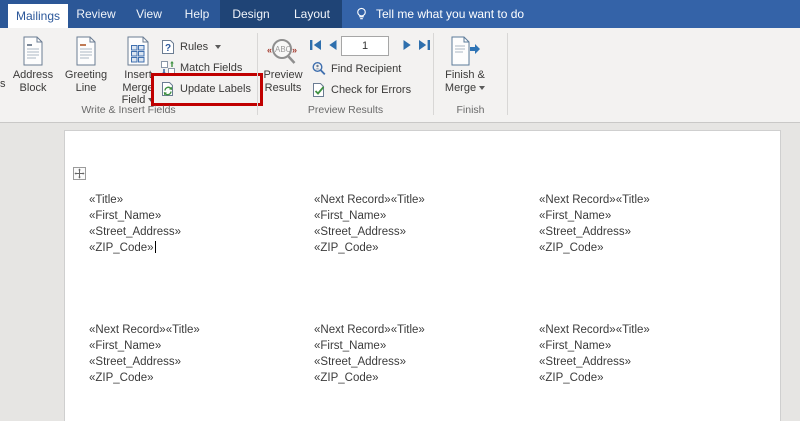 This screenshot has width=800, height=421. What do you see at coordinates (96, 14) in the screenshot?
I see `tab-review: Review` at bounding box center [96, 14].